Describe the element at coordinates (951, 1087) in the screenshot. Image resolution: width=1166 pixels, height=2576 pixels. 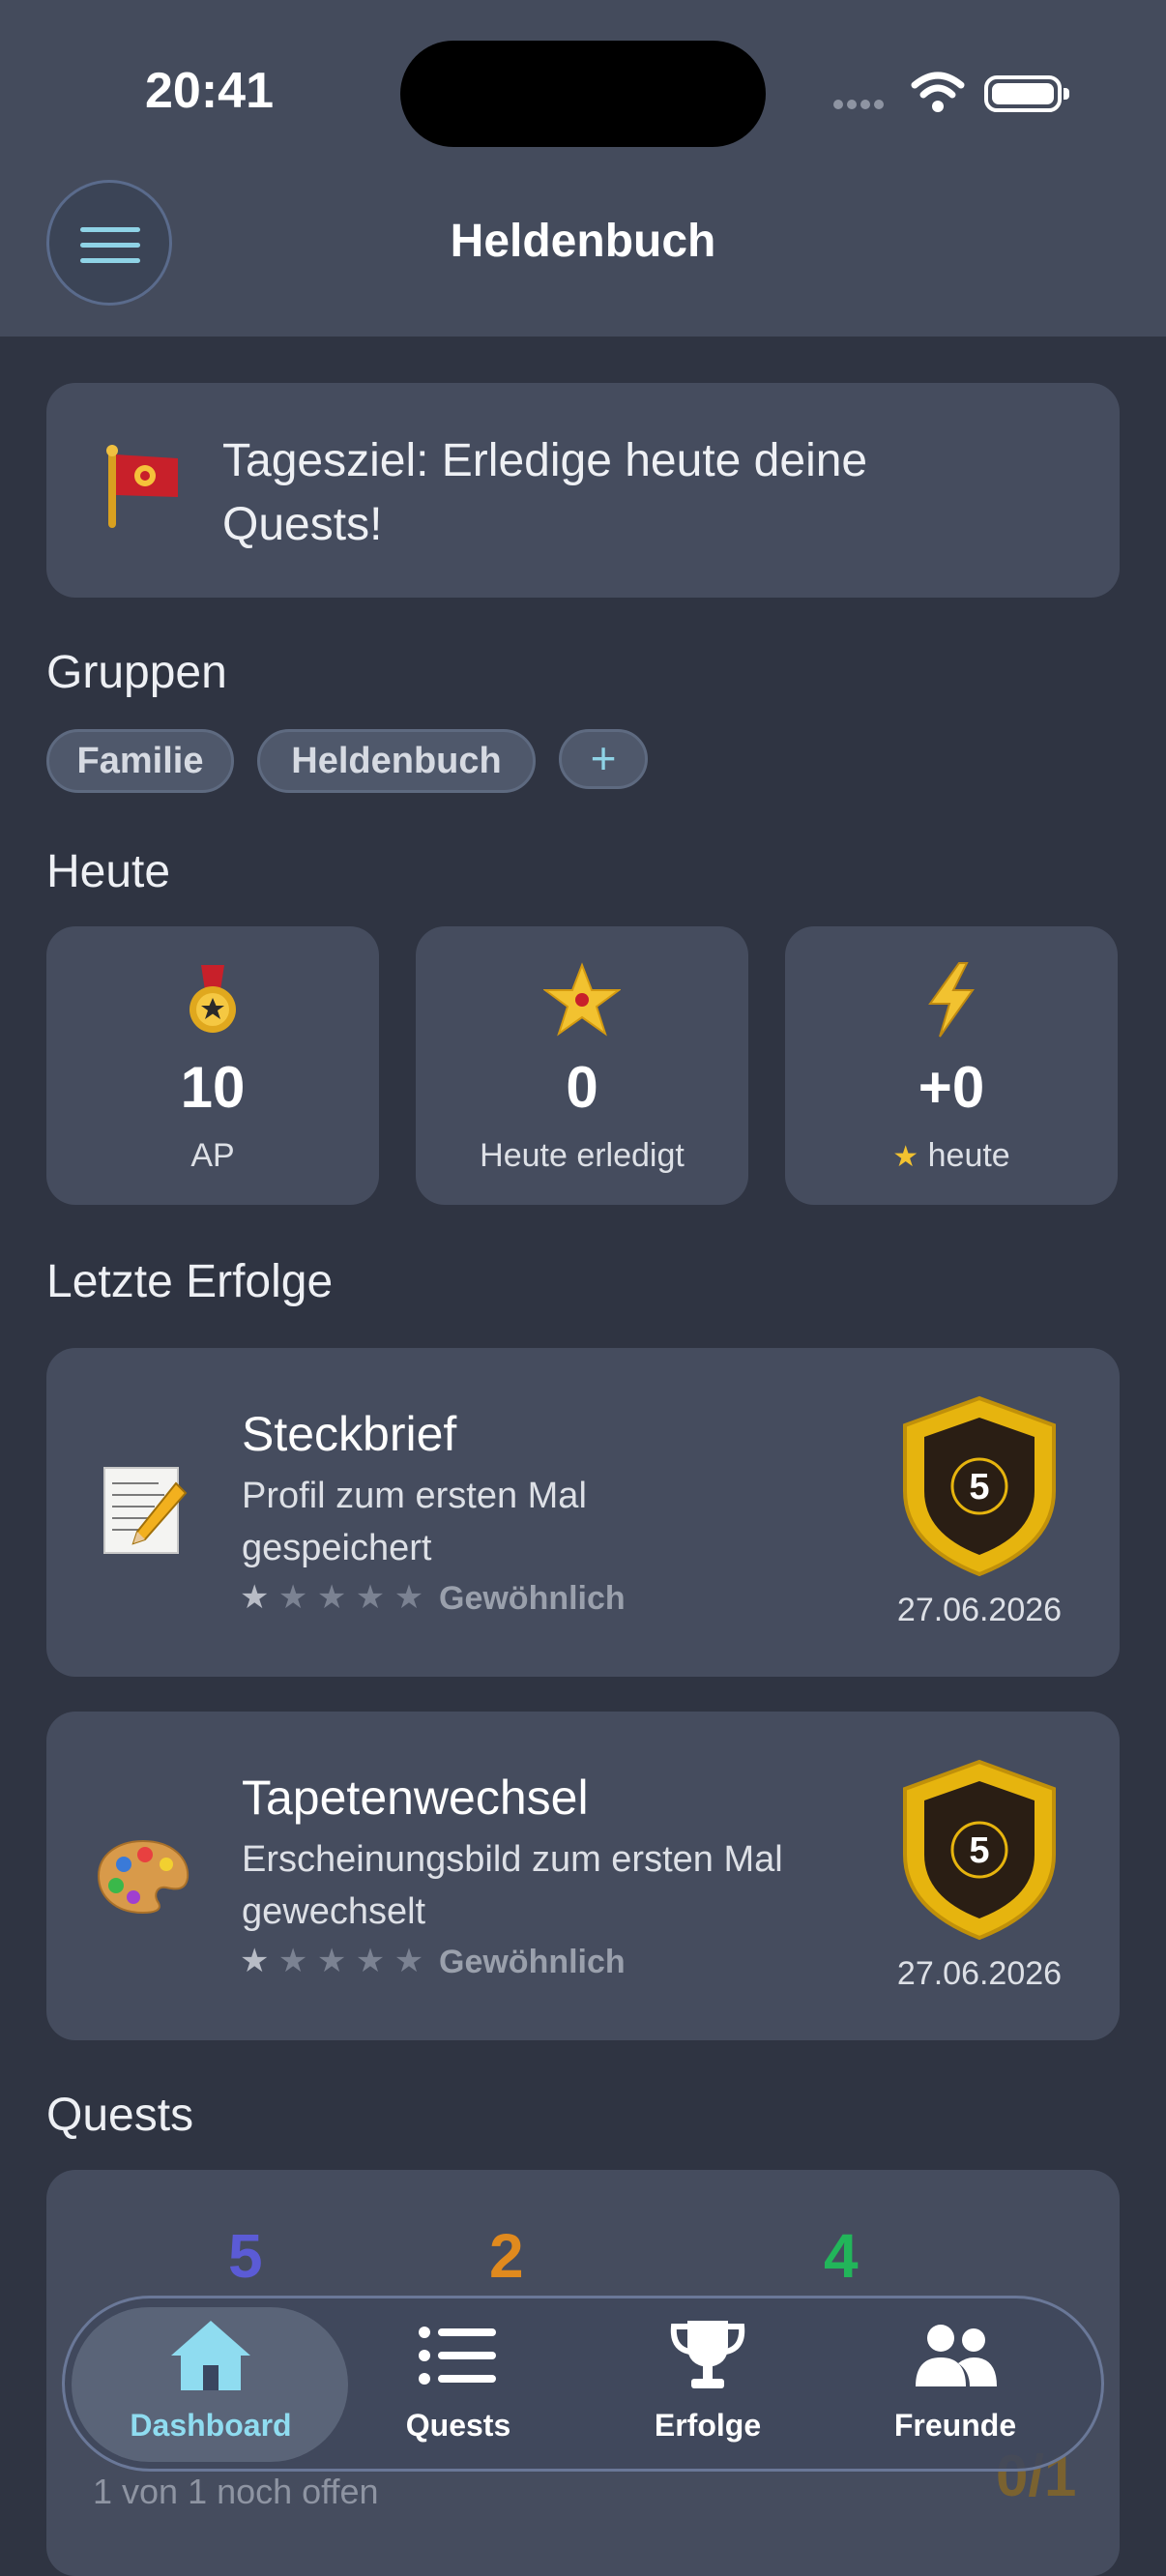
I see `stat-value: +0` at that location.